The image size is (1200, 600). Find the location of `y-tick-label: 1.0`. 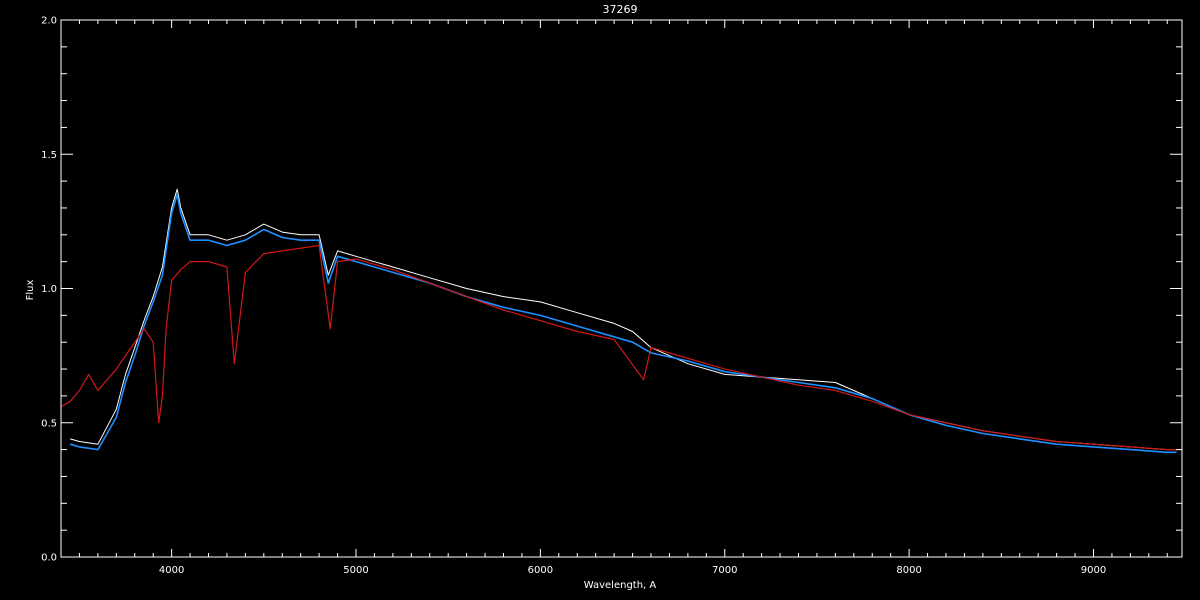

y-tick-label: 1.0 is located at coordinates (49, 289).